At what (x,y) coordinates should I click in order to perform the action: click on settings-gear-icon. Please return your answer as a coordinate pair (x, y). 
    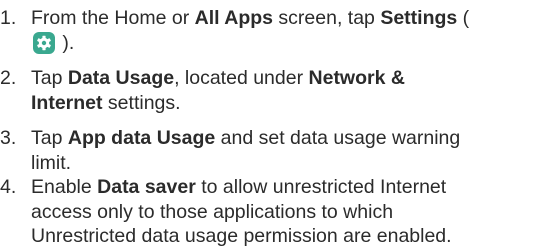
    Looking at the image, I should click on (44, 42).